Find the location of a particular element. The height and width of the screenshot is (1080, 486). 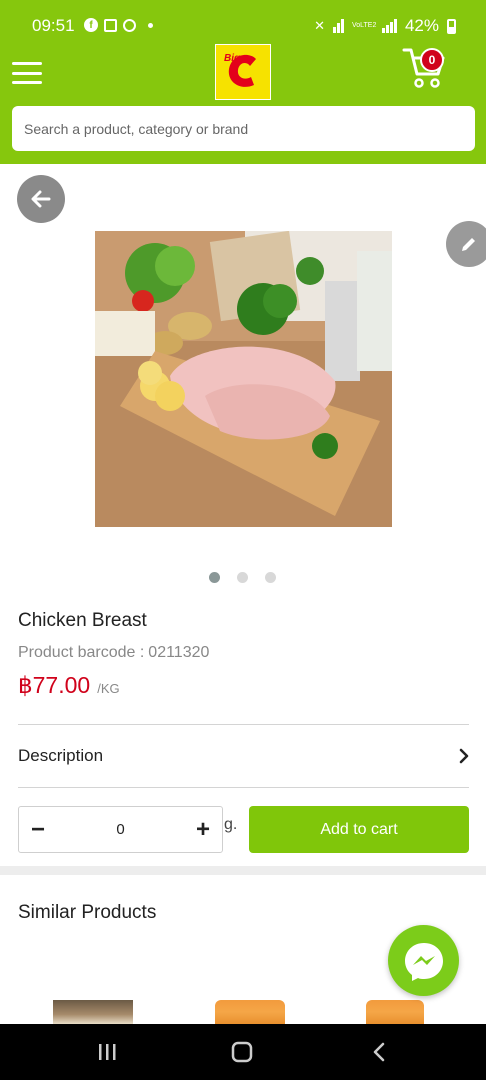

messenger-chat-button is located at coordinates (423, 960).